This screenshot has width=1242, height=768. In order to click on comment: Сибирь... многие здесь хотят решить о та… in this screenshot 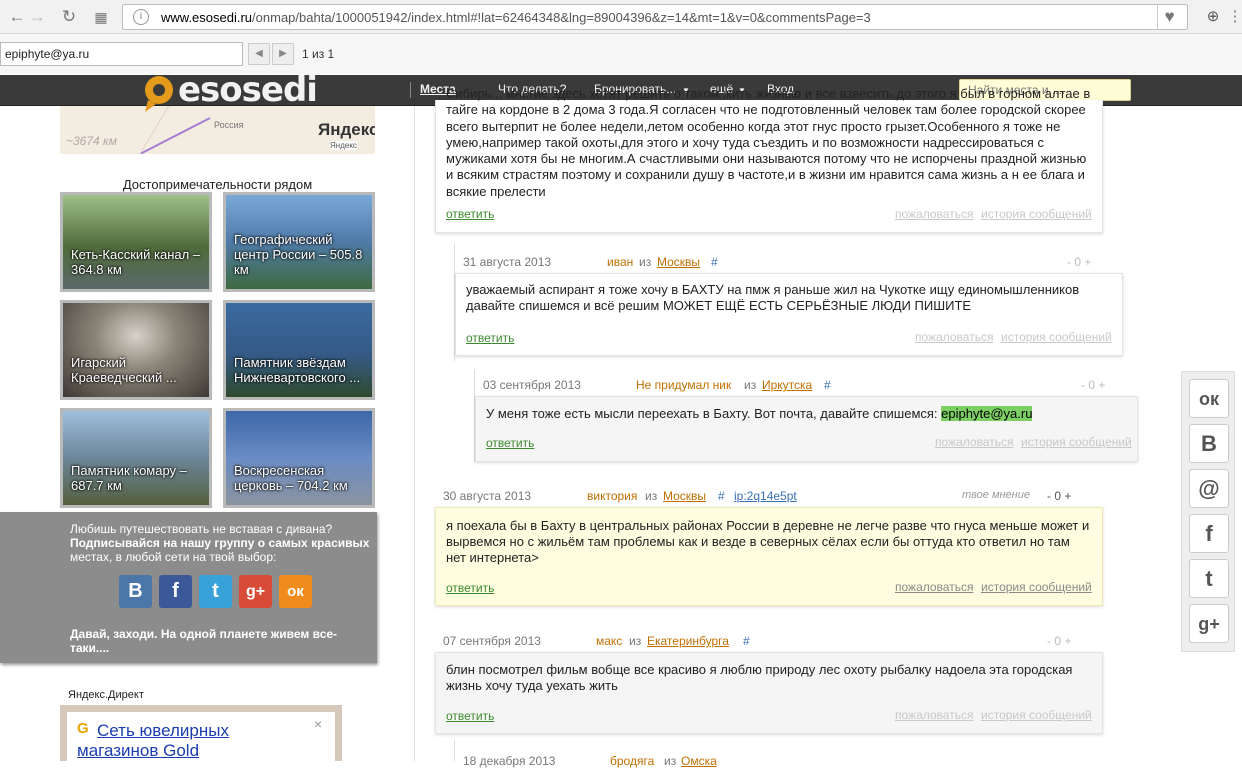, I will do `click(769, 159)`.